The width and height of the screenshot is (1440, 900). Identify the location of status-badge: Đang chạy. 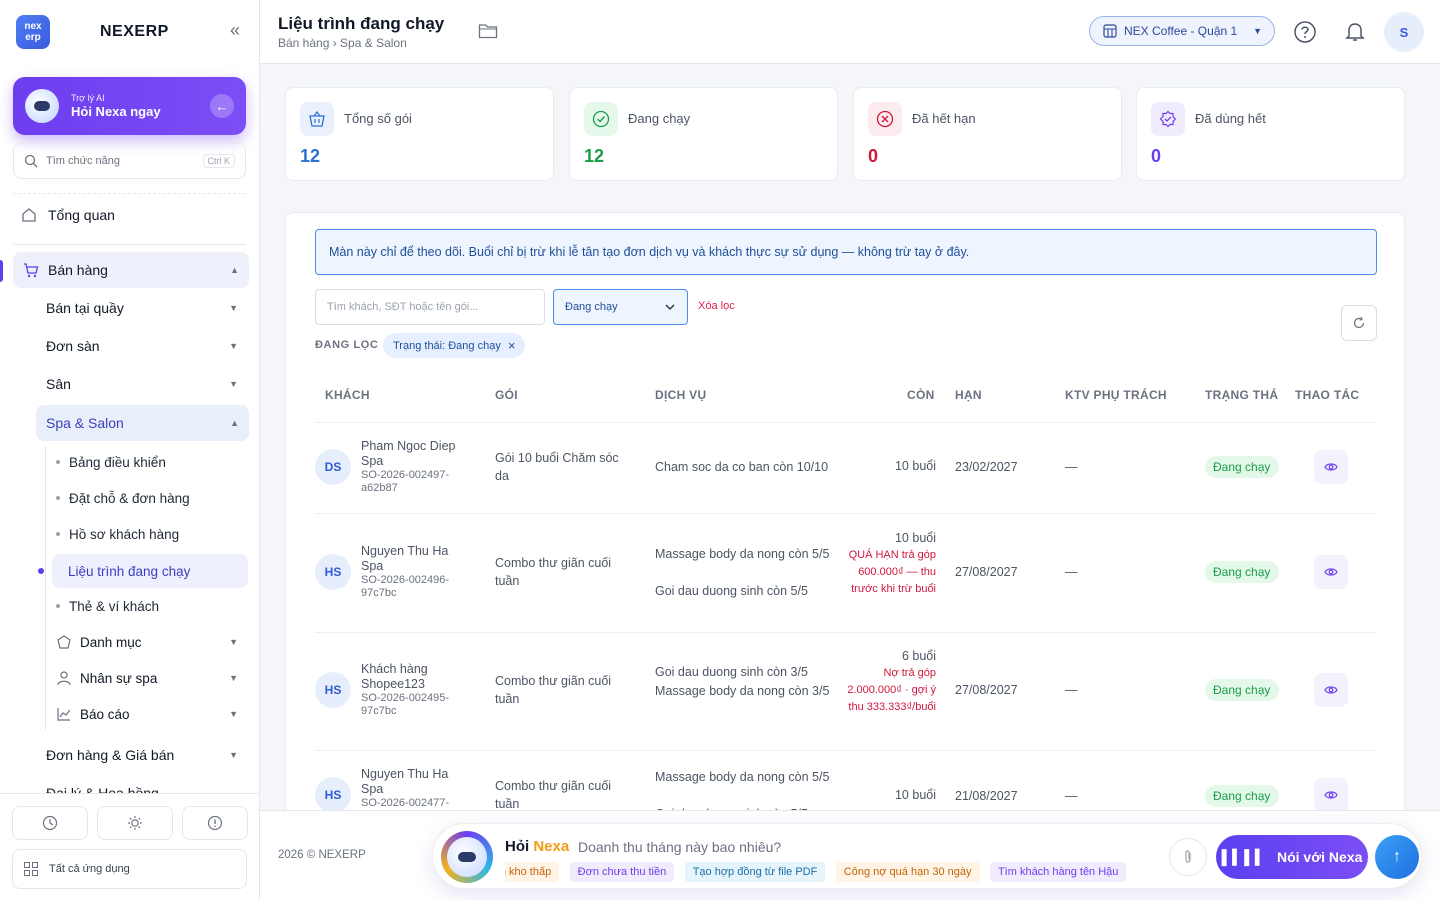
(1242, 796).